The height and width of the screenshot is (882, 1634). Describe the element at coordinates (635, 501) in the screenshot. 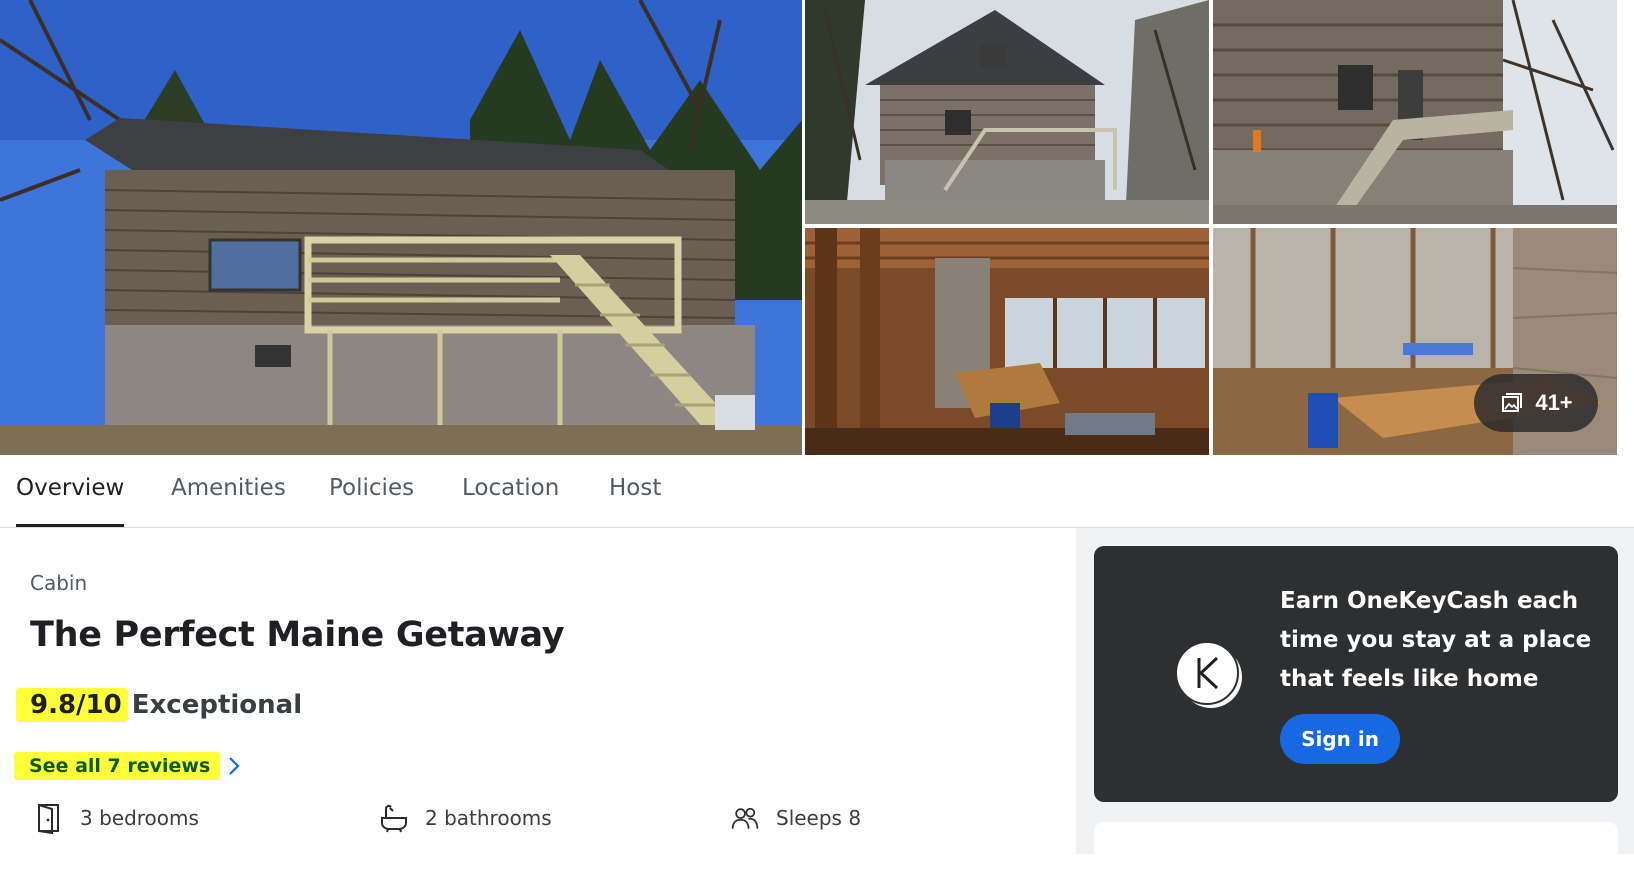

I see `tab-host: Host` at that location.